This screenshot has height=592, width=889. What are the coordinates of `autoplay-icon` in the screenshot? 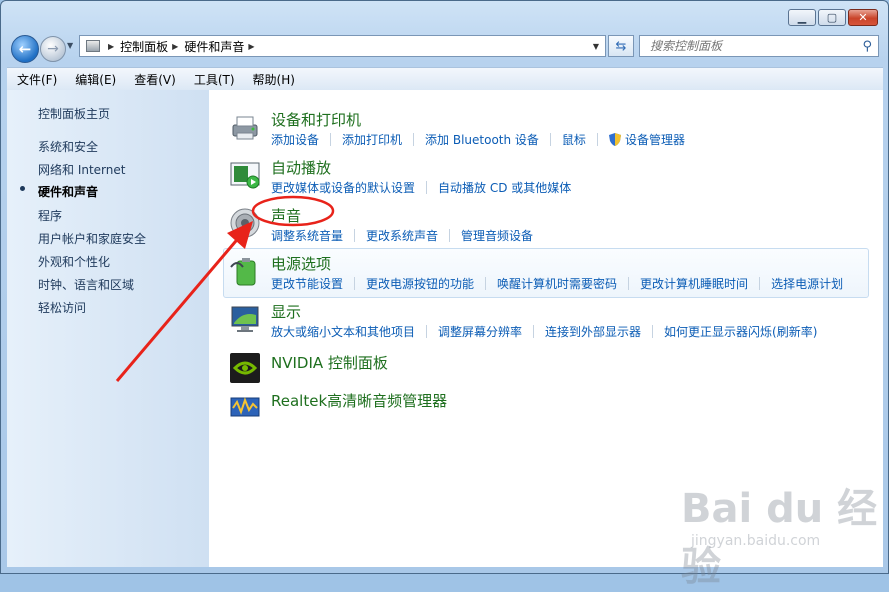 It's located at (245, 175).